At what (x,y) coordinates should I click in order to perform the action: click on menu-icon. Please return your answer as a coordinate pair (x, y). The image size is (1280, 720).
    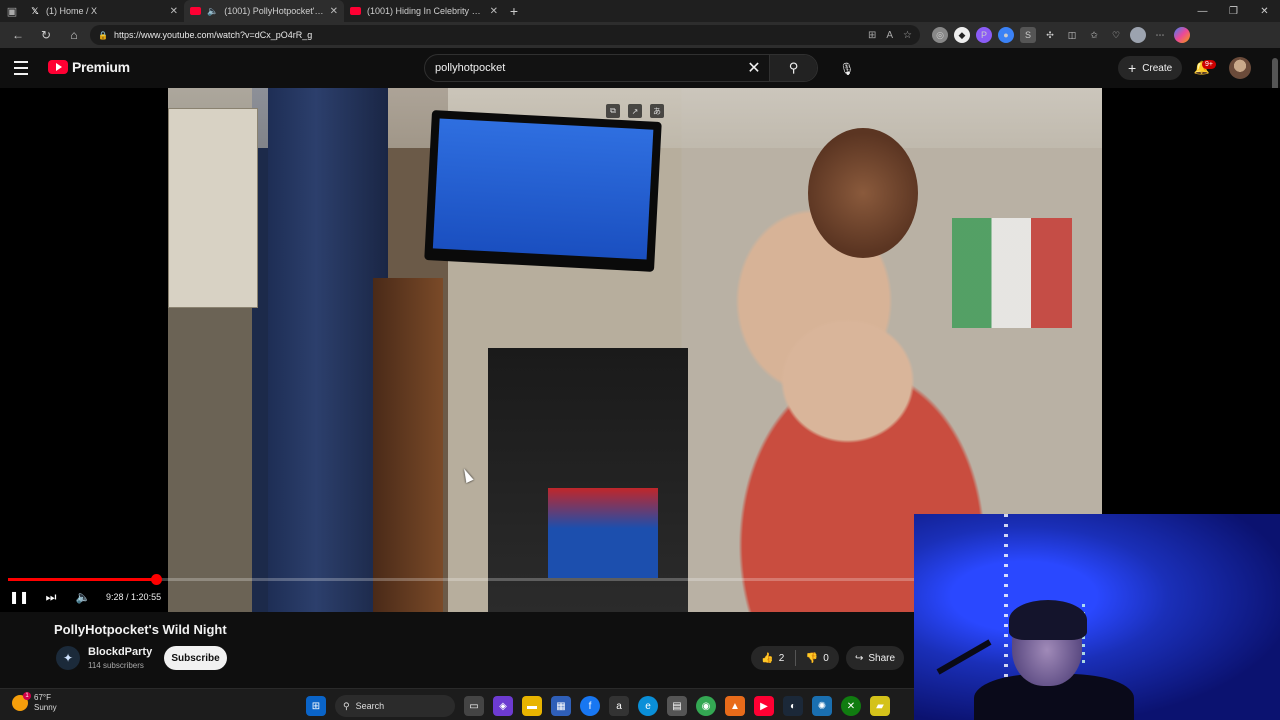
    Looking at the image, I should click on (24, 68).